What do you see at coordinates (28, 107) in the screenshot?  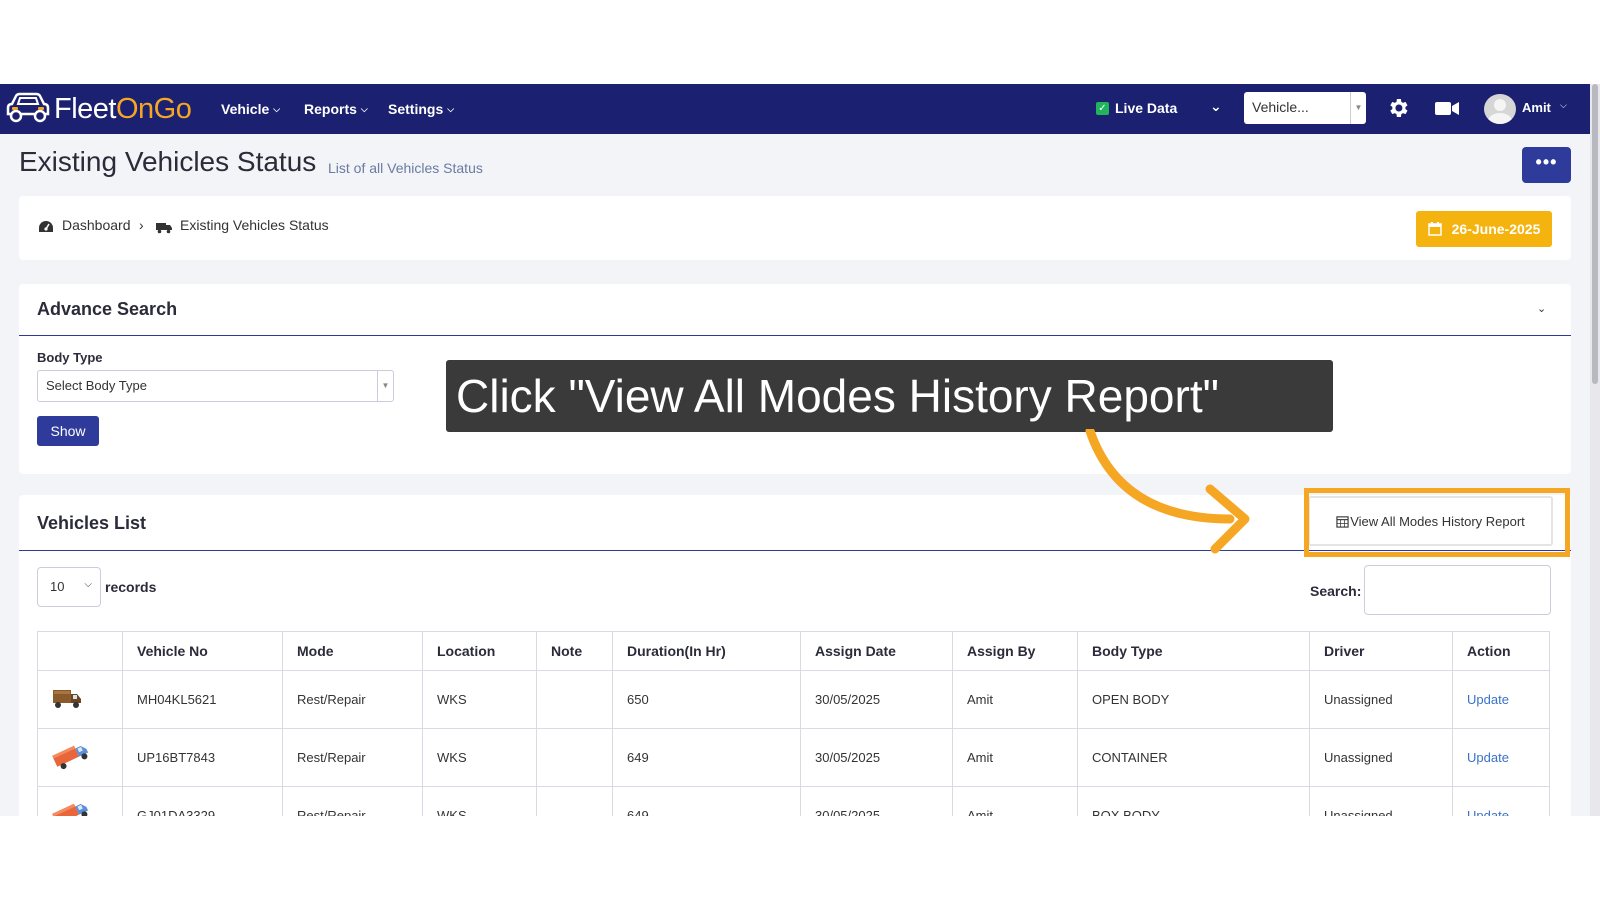 I see `car-logo-icon` at bounding box center [28, 107].